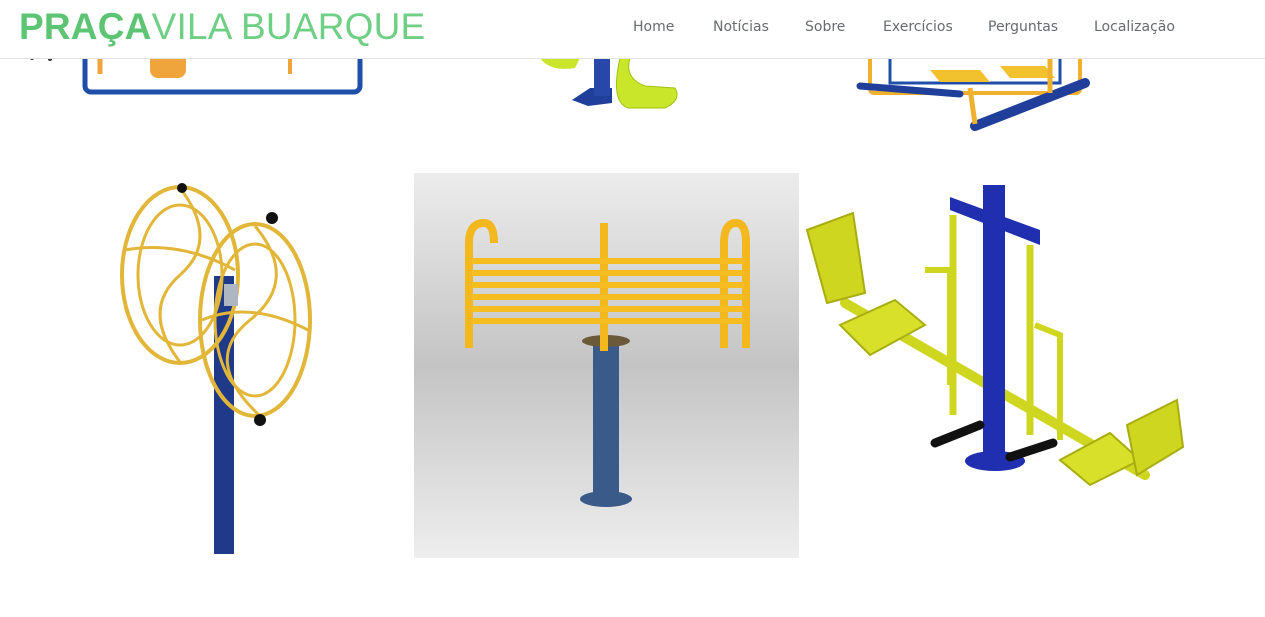  What do you see at coordinates (975, 99) in the screenshot?
I see `gallery-image-multi-station` at bounding box center [975, 99].